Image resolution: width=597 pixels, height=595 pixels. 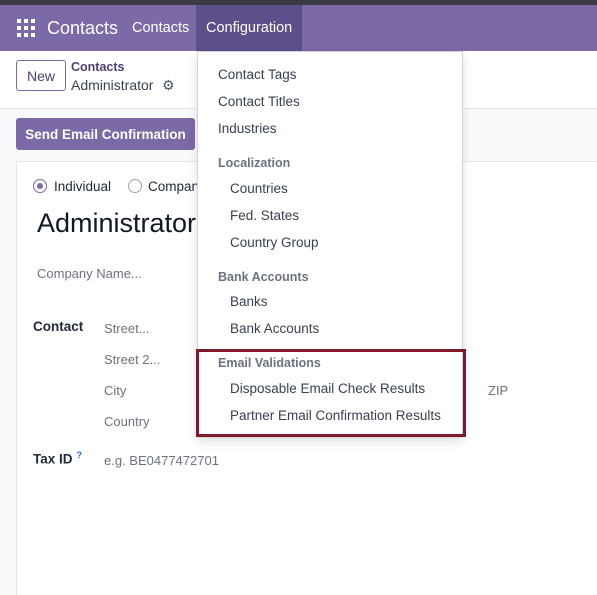 I want to click on tax-id-label-text: Tax ID, so click(x=53, y=459).